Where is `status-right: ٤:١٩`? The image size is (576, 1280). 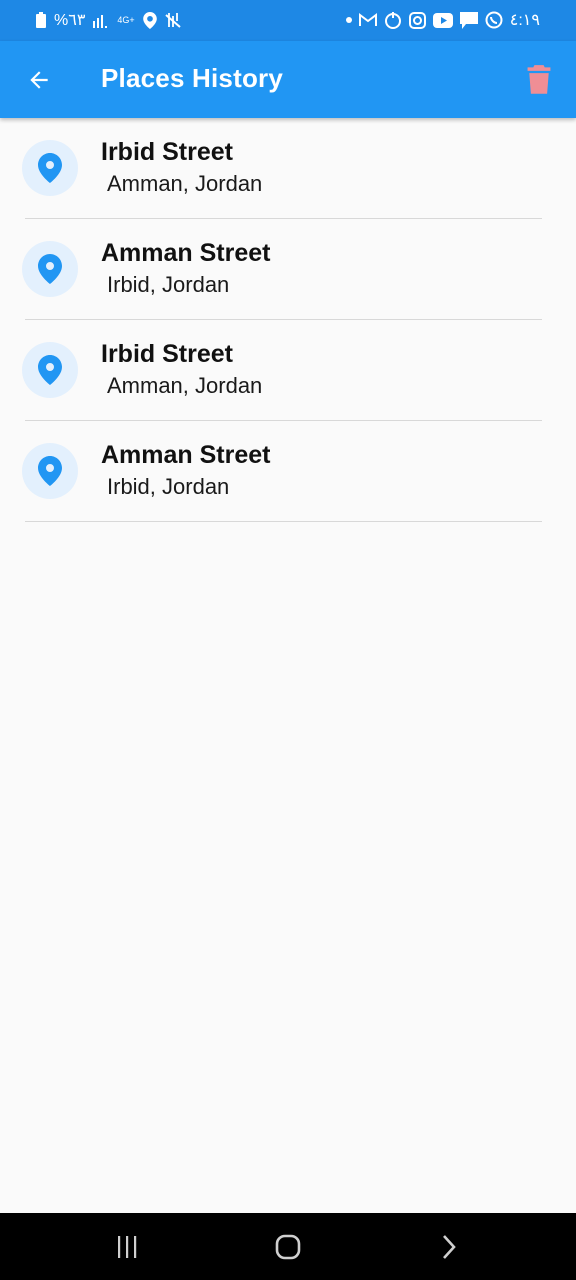 status-right: ٤:١٩ is located at coordinates (442, 20).